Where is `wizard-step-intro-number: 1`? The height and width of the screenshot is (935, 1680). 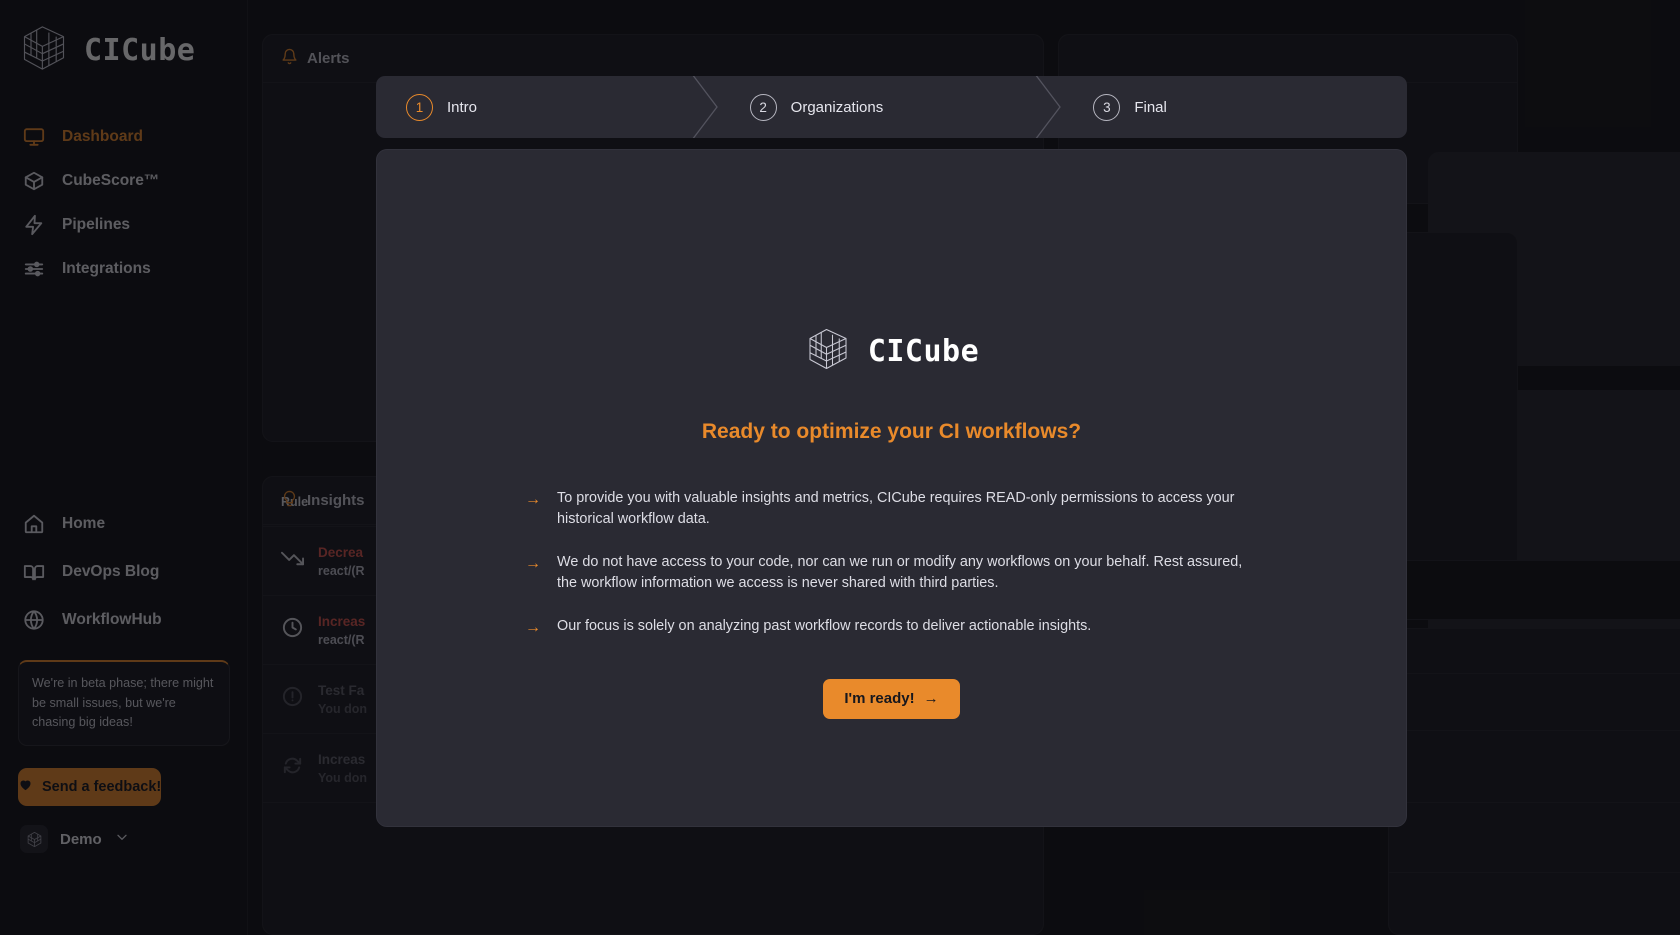
wizard-step-intro-number: 1 is located at coordinates (419, 107).